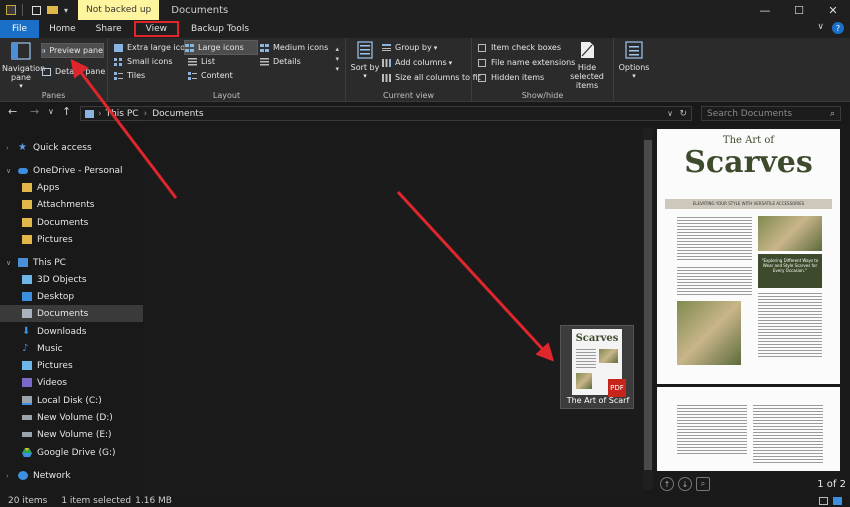 The width and height of the screenshot is (850, 507). What do you see at coordinates (280, 61) in the screenshot?
I see `layout-details: Details` at bounding box center [280, 61].